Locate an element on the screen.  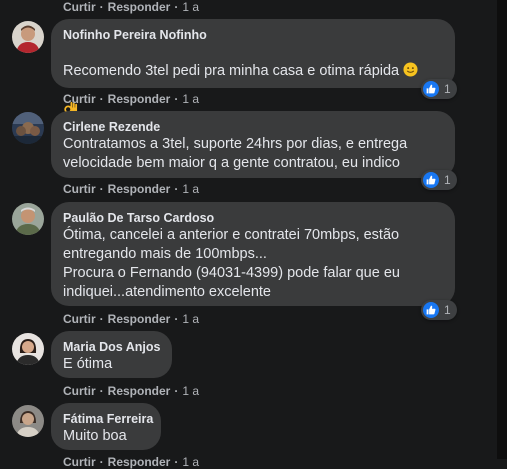
comment-bubble: Fátima Ferreira Muito boa is located at coordinates (106, 426).